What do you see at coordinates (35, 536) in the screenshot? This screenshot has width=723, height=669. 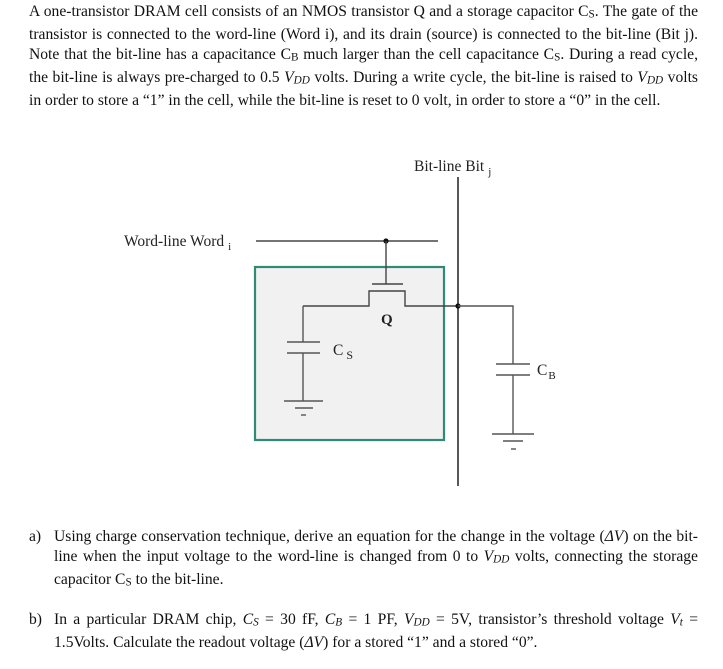 I see `question-a-label: a)` at bounding box center [35, 536].